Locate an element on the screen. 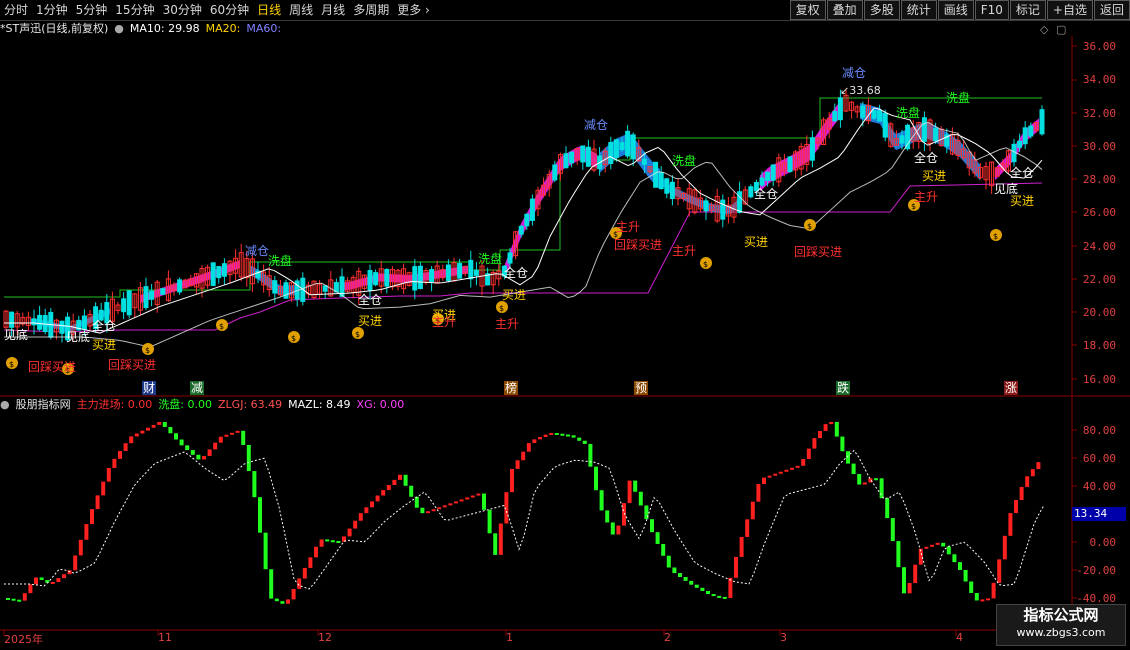  date-label: 11 is located at coordinates (165, 637).